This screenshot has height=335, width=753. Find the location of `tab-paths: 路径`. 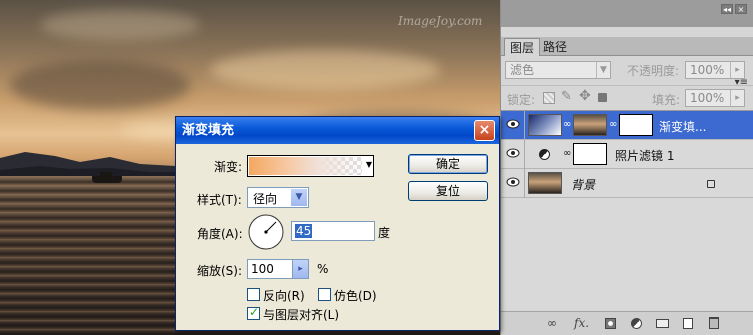

tab-paths: 路径 is located at coordinates (555, 47).